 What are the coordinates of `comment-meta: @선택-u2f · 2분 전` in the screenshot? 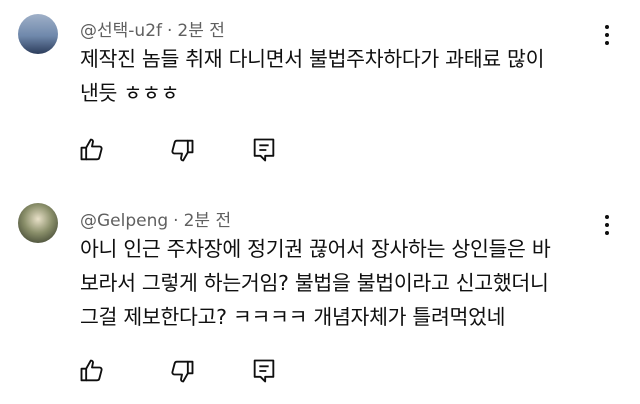 It's located at (152, 31).